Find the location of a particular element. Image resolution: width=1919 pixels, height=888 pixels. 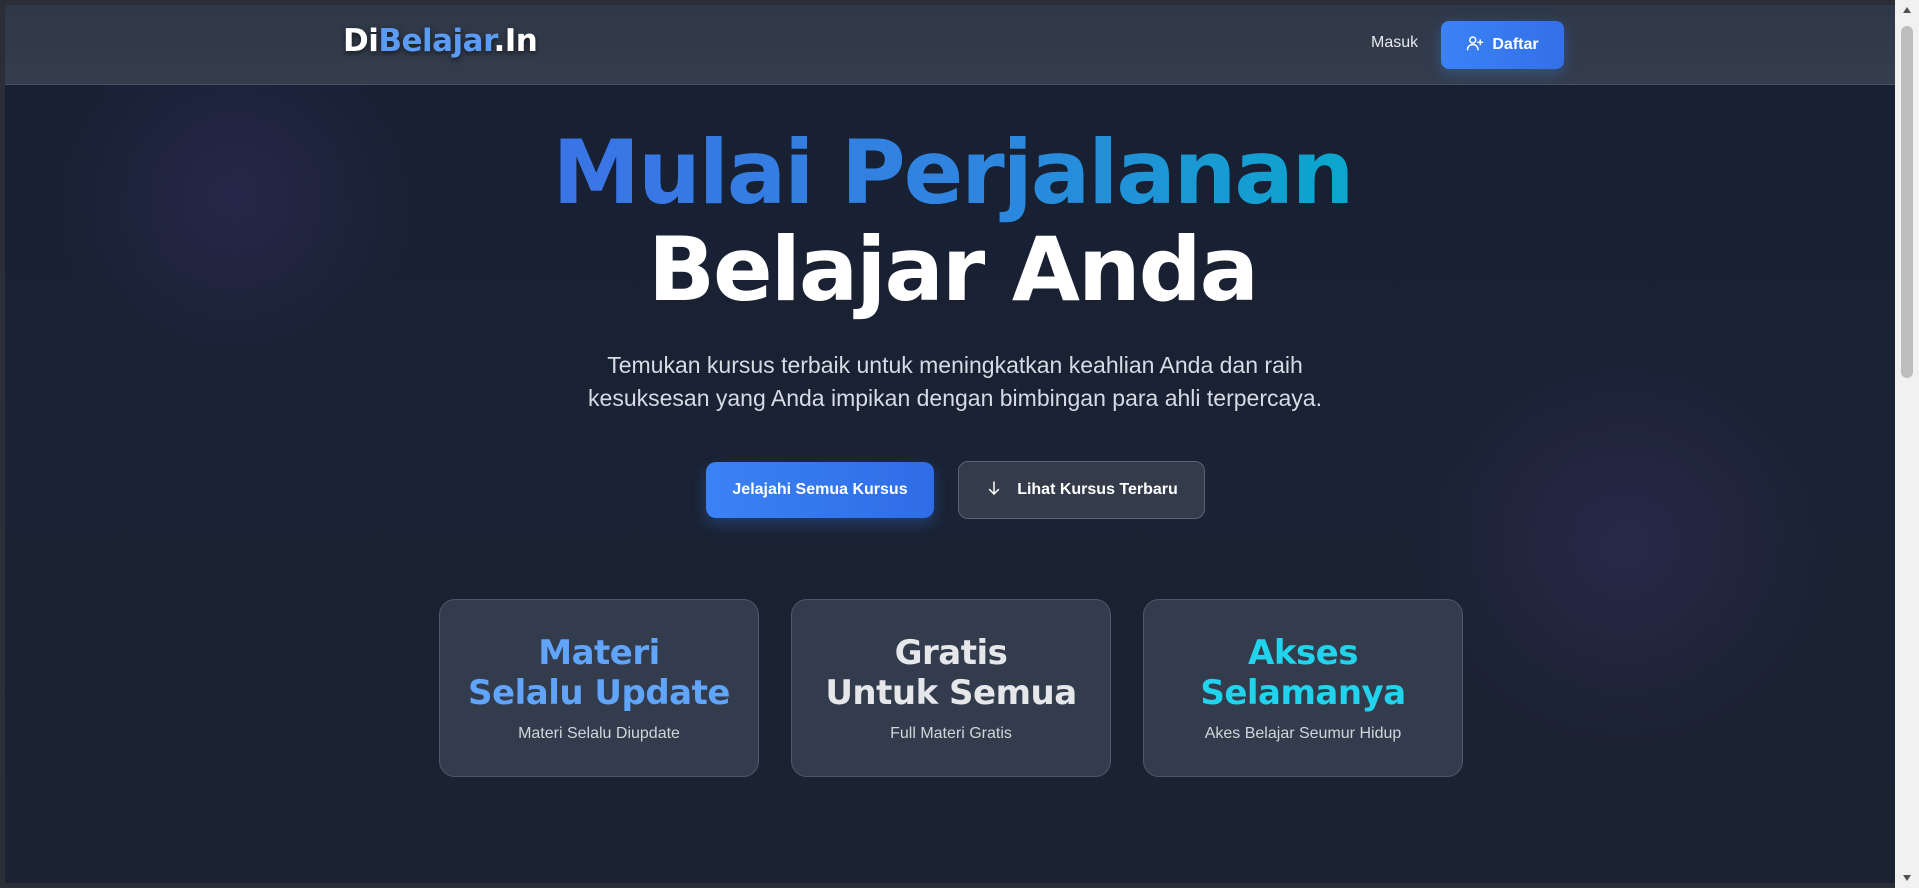

latest-courses-button: Lihat Kursus Terbaru is located at coordinates (1081, 490).